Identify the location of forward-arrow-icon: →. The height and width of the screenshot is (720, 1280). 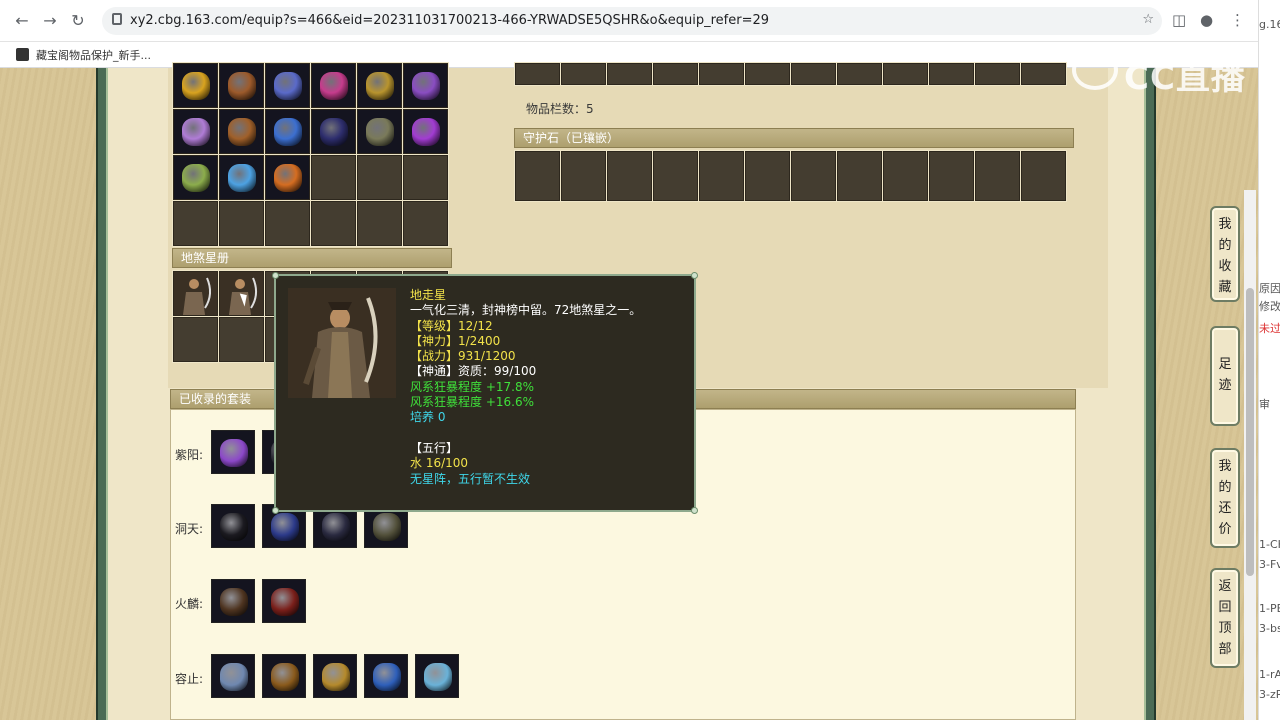
(50, 21).